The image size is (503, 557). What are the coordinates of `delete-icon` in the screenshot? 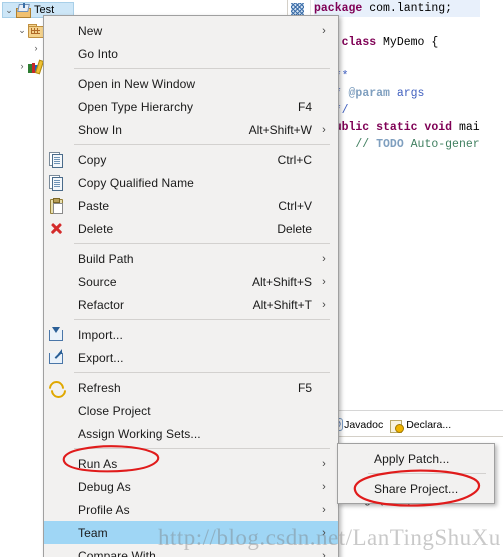 It's located at (56, 228).